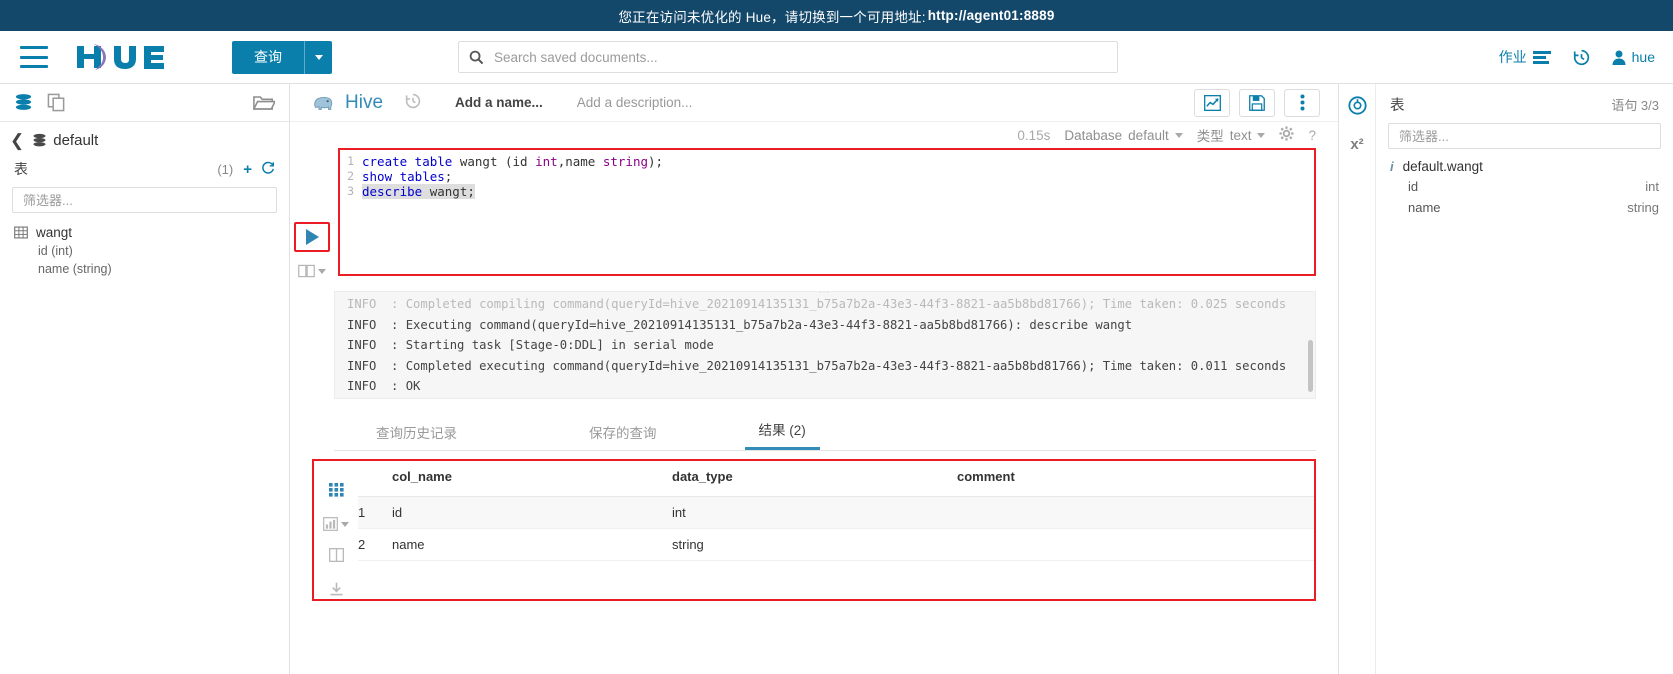 Image resolution: width=1673 pixels, height=674 pixels. Describe the element at coordinates (144, 251) in the screenshot. I see `assist-column-item: id (int)` at that location.